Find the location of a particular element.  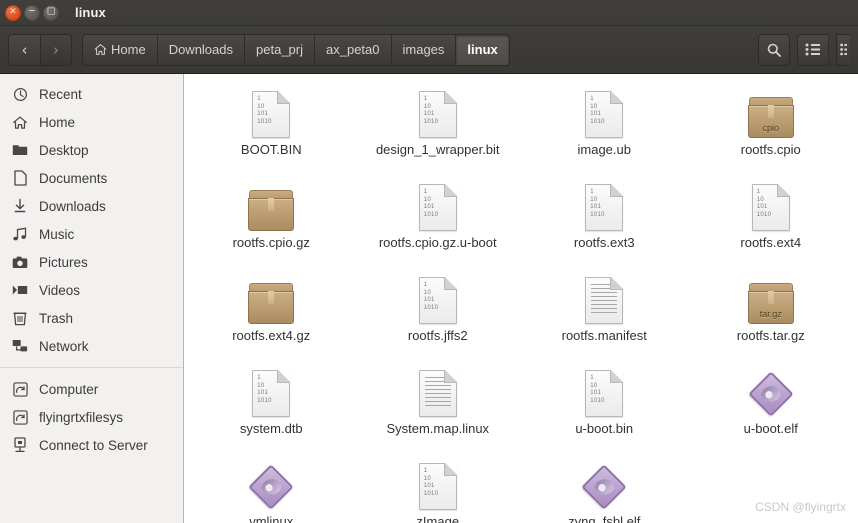

file-item: 1 10 101 1010 image.ub is located at coordinates (604, 126).